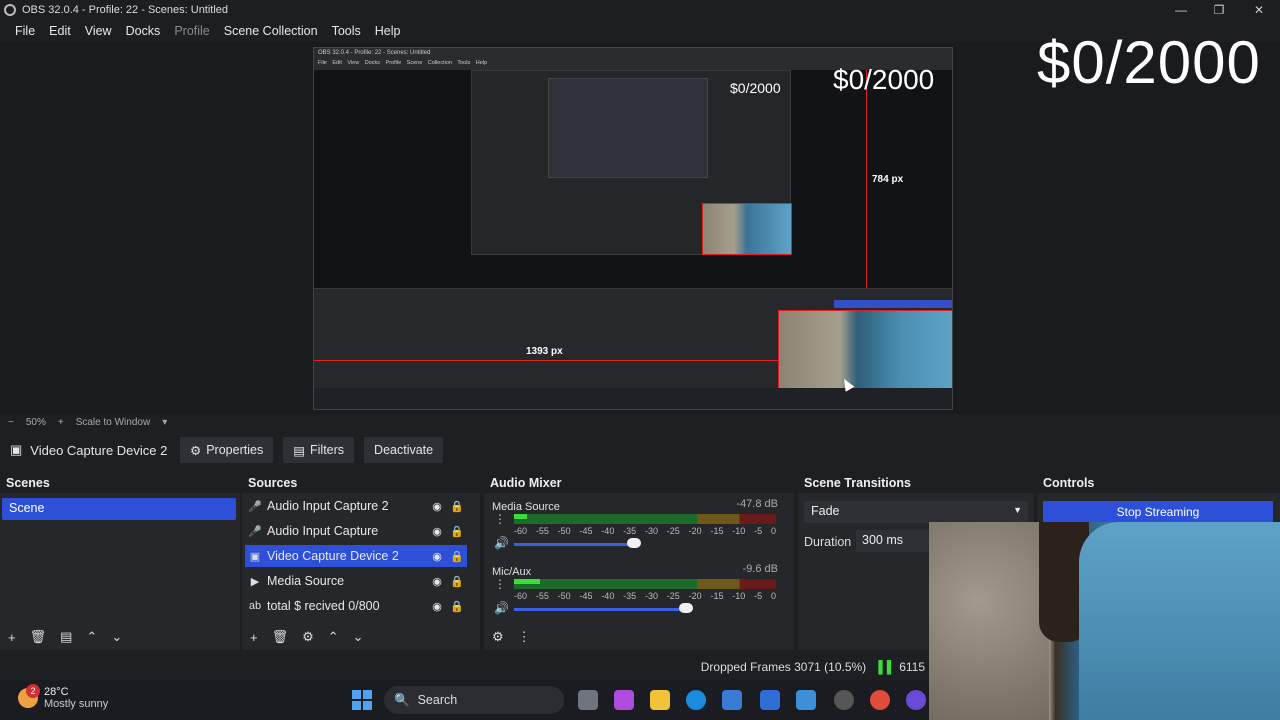 The height and width of the screenshot is (720, 1280). I want to click on taskbar-search: 🔍 Search, so click(474, 700).